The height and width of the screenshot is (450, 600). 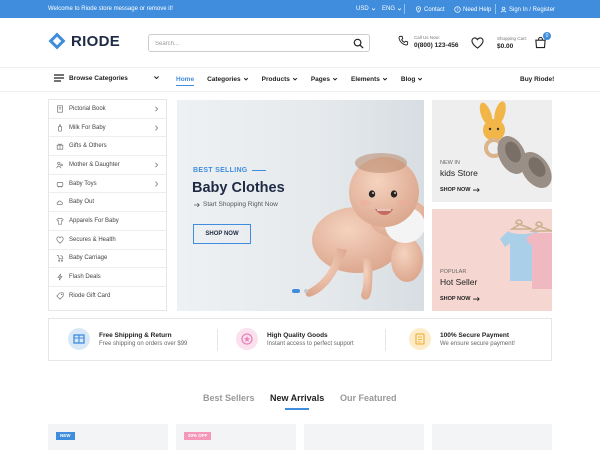 I want to click on wishlist-heart-icon, so click(x=477, y=43).